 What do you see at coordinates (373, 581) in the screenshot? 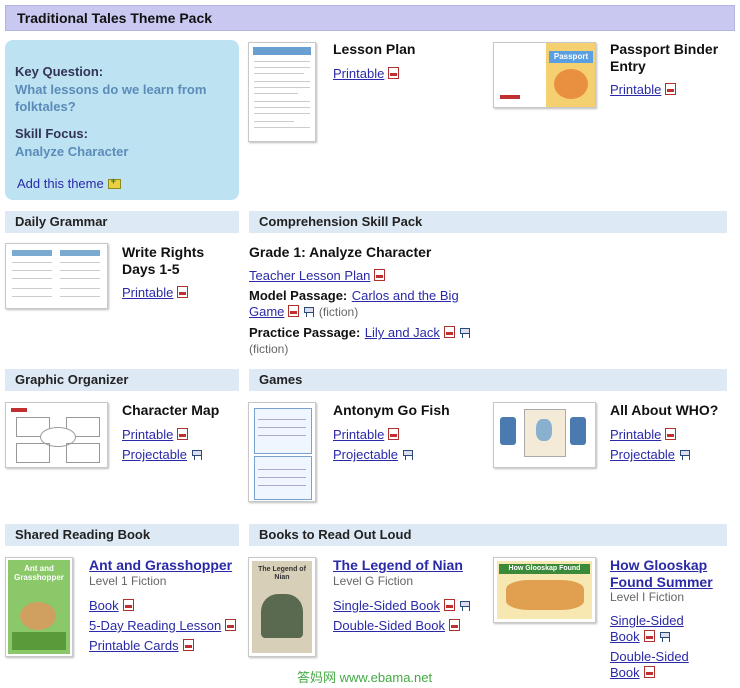
I see `nian-level: Level G Fiction` at bounding box center [373, 581].